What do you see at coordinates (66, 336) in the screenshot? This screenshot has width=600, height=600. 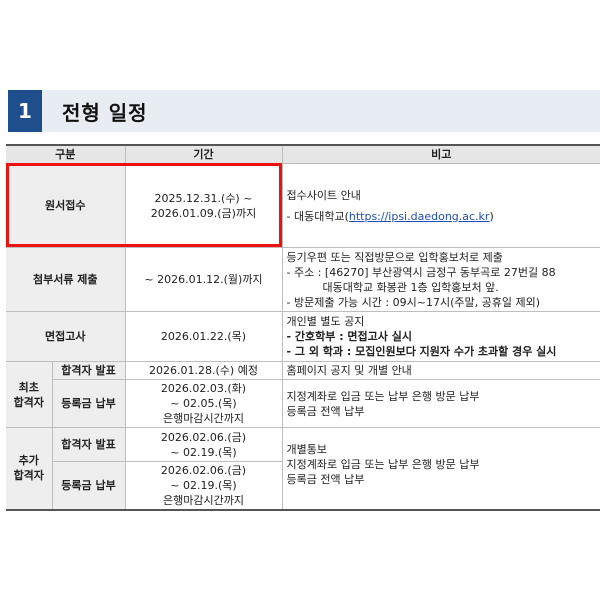 I see `row-label-interview: 면접고사` at bounding box center [66, 336].